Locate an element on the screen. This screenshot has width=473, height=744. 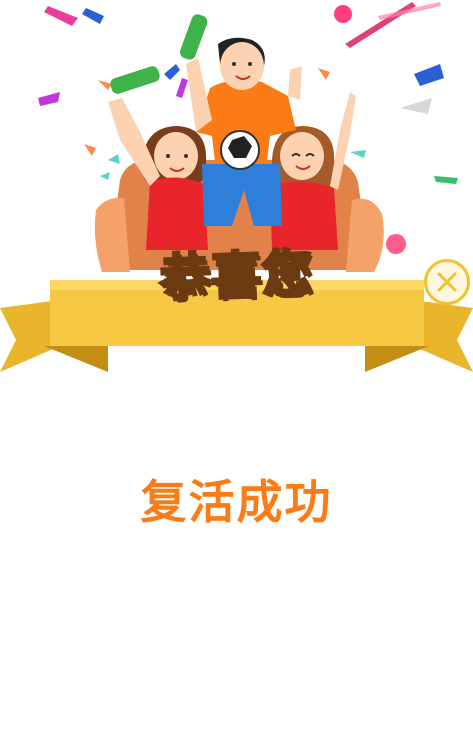
close-icon is located at coordinates (447, 282).